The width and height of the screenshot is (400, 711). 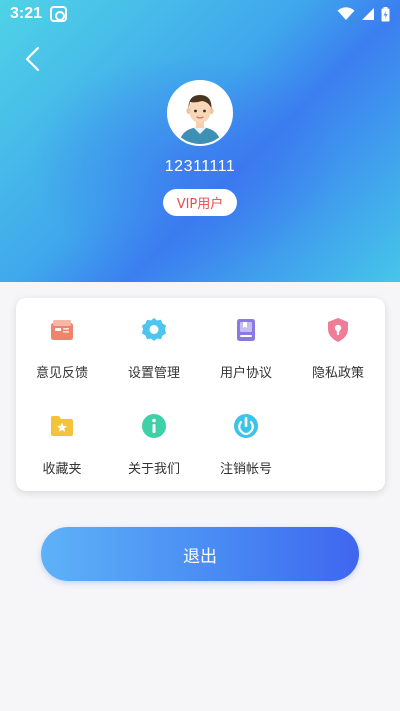 What do you see at coordinates (368, 14) in the screenshot?
I see `signal-icon` at bounding box center [368, 14].